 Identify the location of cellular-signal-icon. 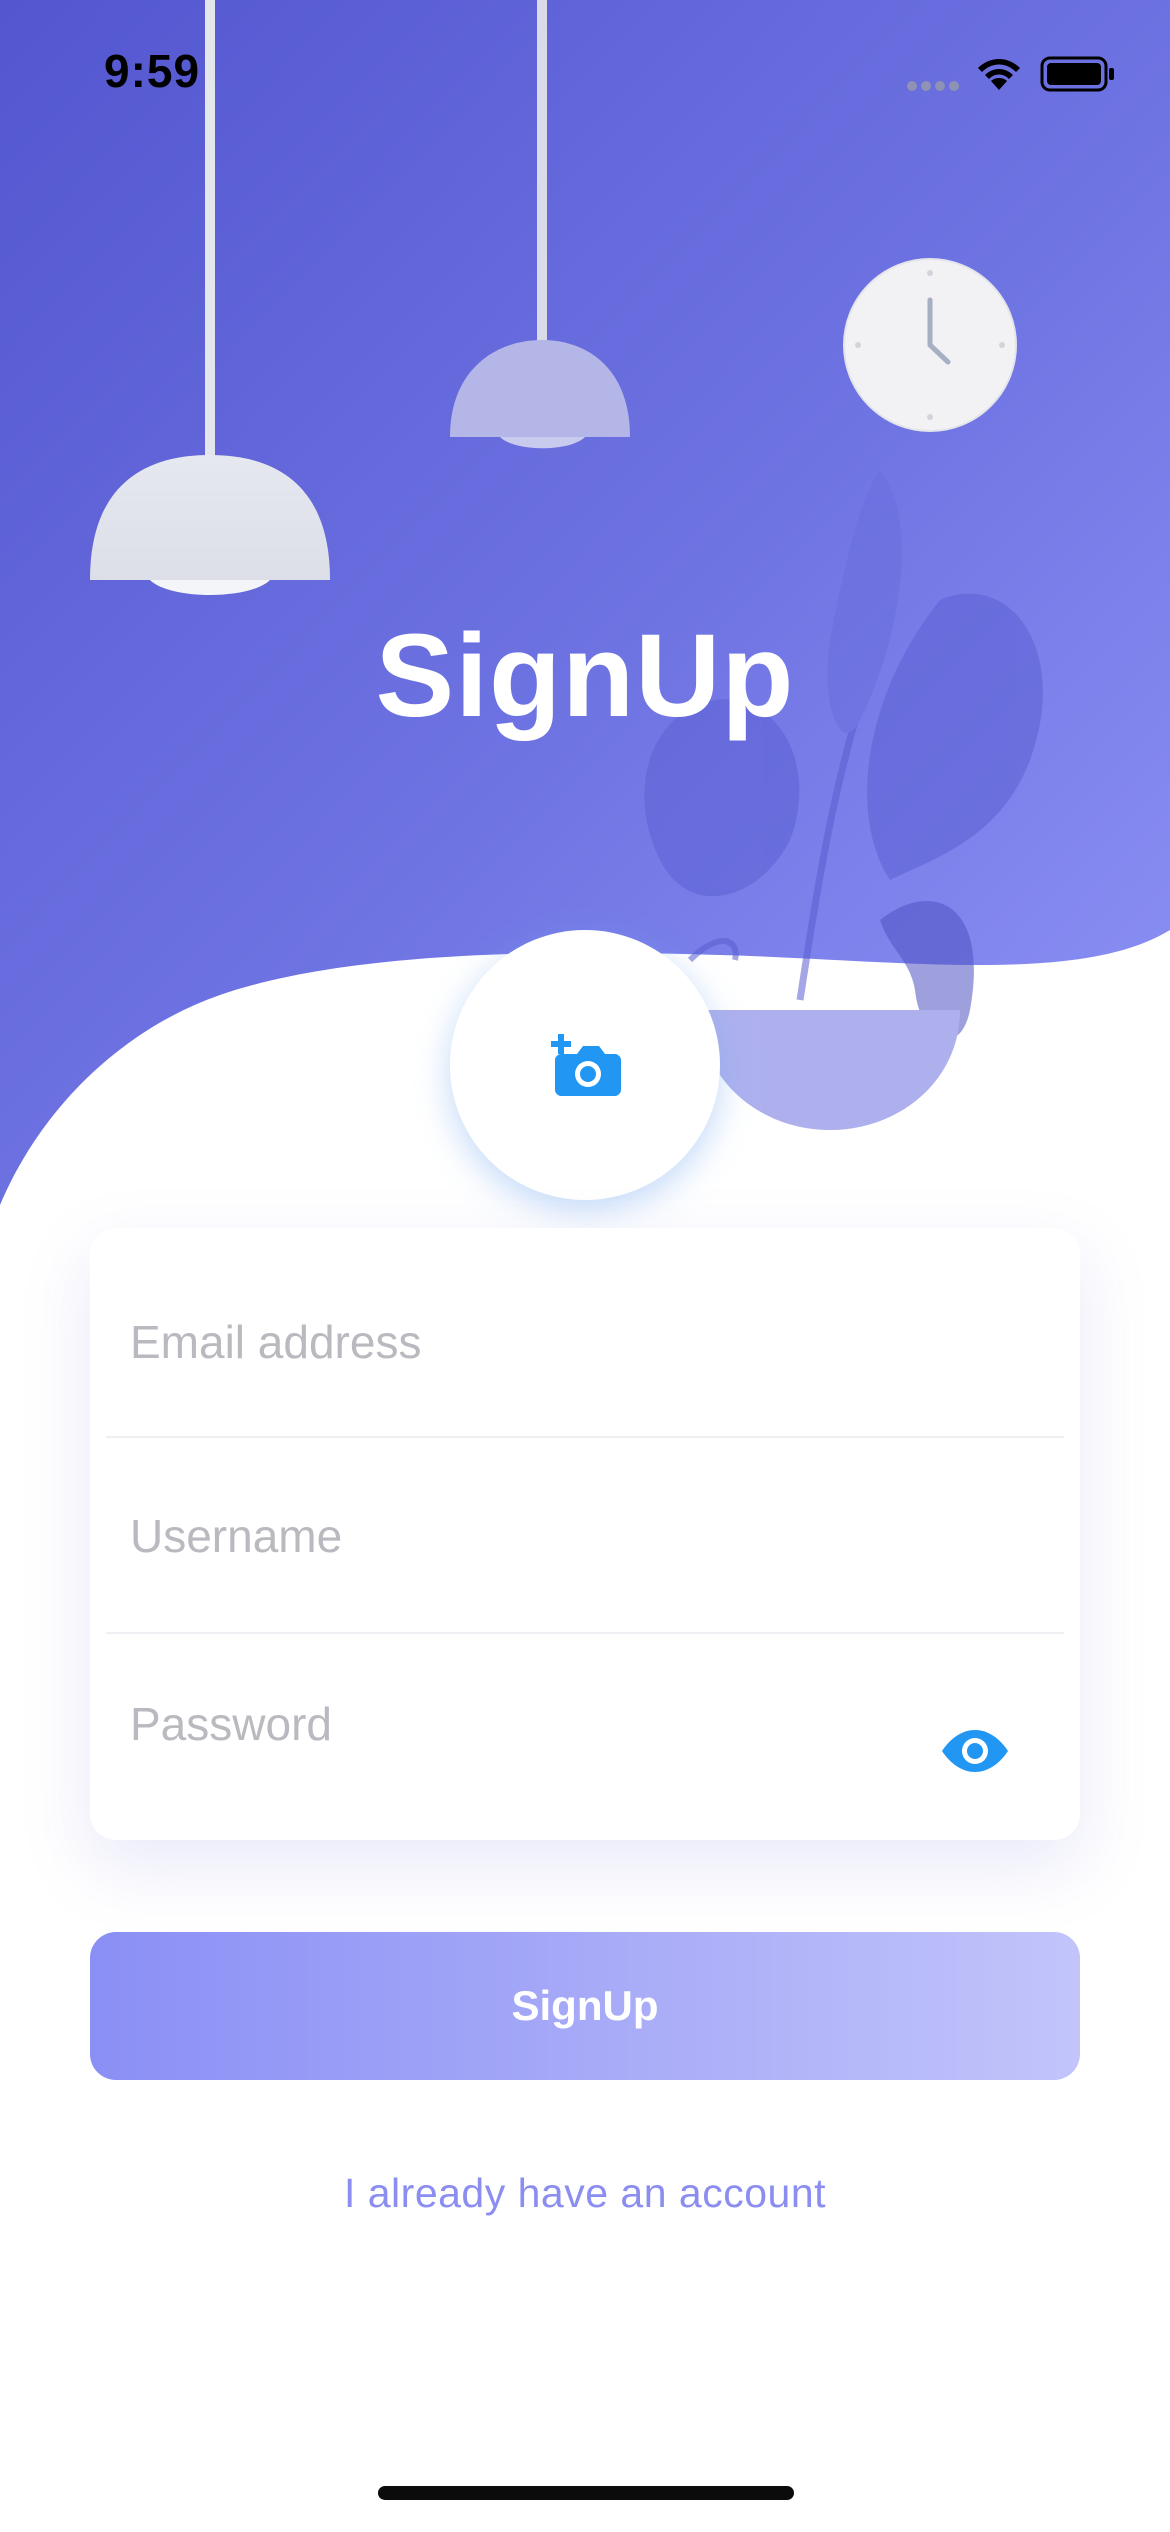
(933, 86).